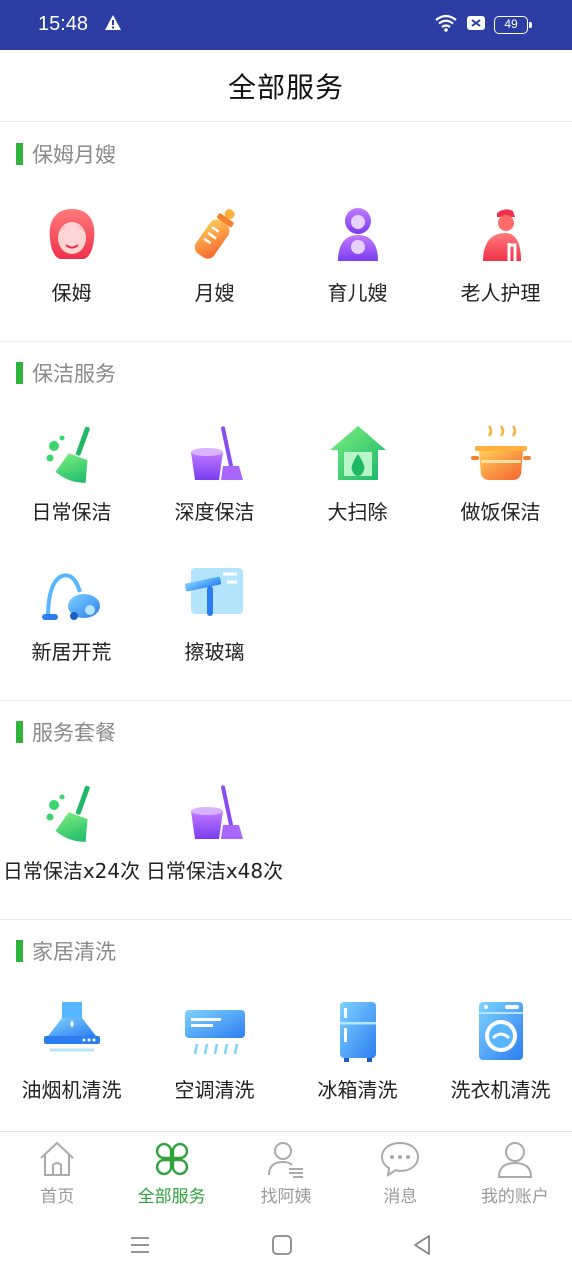  Describe the element at coordinates (171, 1197) in the screenshot. I see `tab-label: 全部服务` at that location.